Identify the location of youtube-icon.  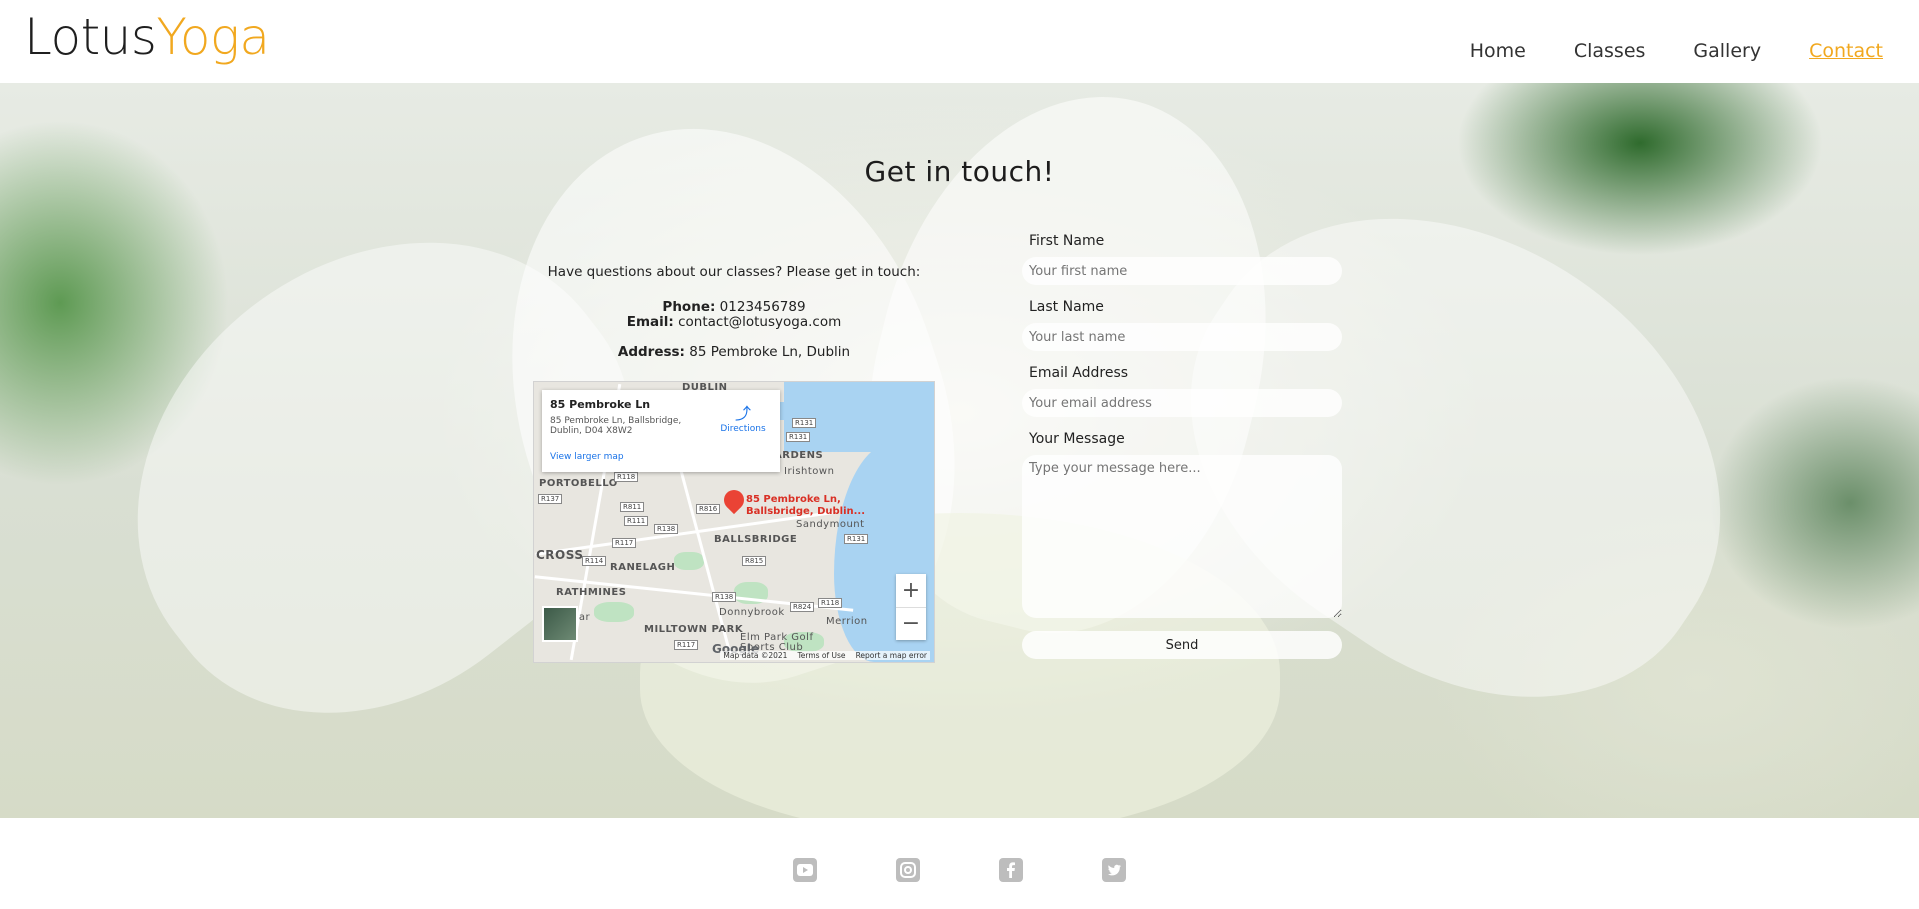
(805, 870).